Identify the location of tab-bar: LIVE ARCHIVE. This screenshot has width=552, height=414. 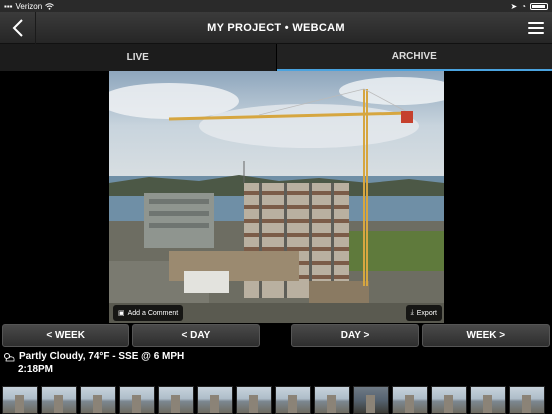
(276, 57).